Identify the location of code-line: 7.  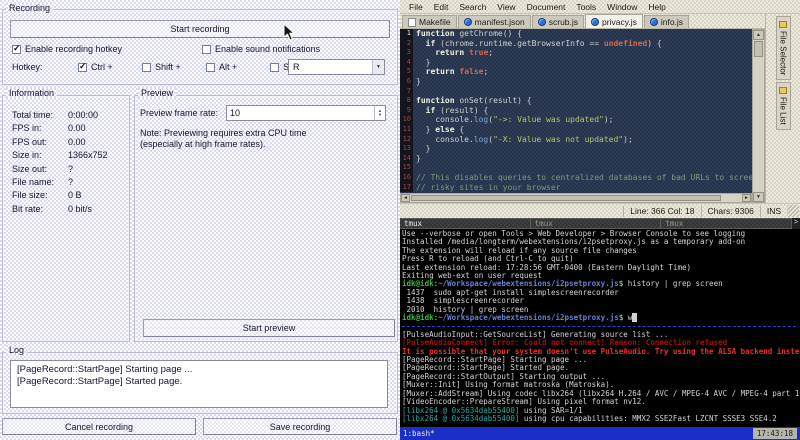
(576, 91).